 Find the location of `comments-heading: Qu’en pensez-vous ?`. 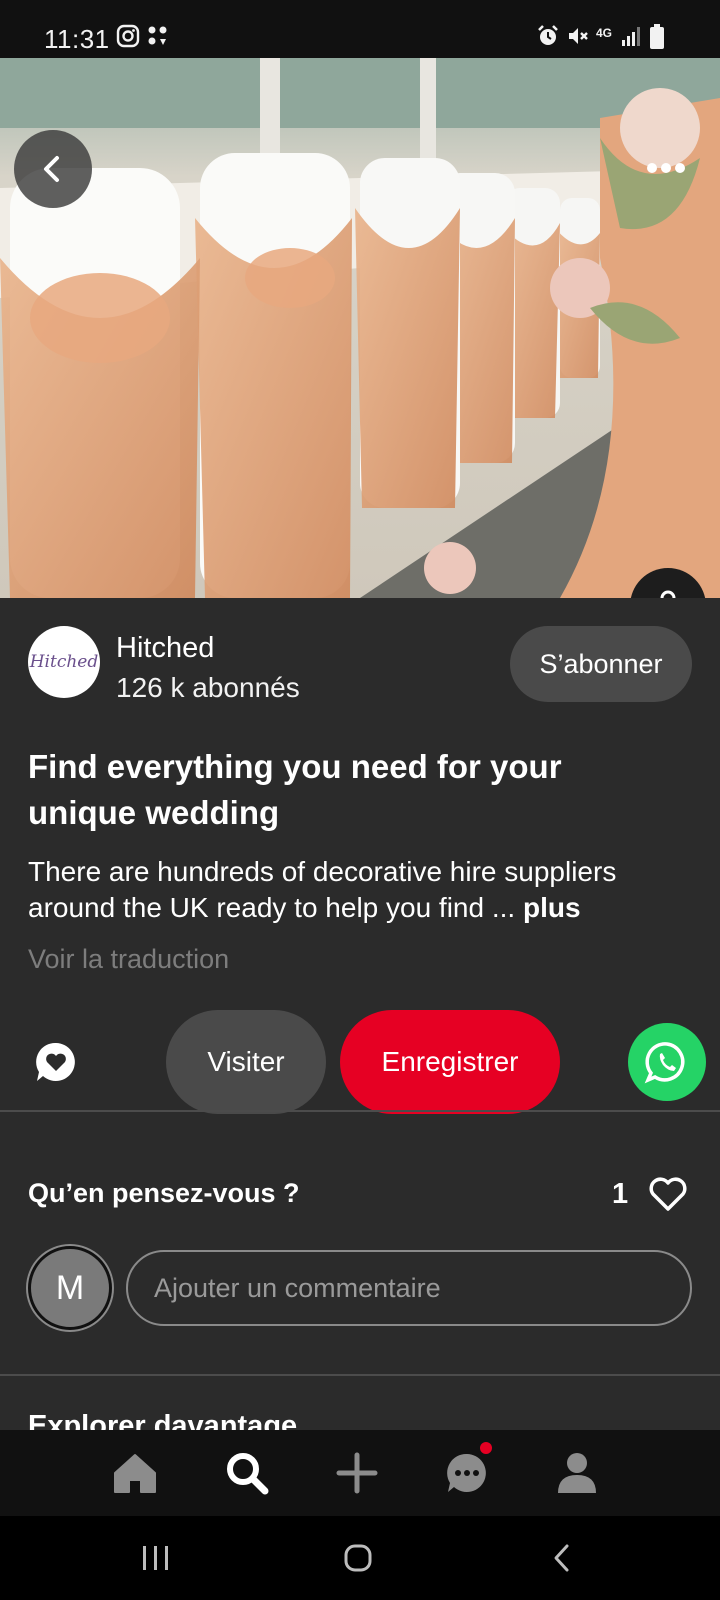

comments-heading: Qu’en pensez-vous ? is located at coordinates (164, 1193).